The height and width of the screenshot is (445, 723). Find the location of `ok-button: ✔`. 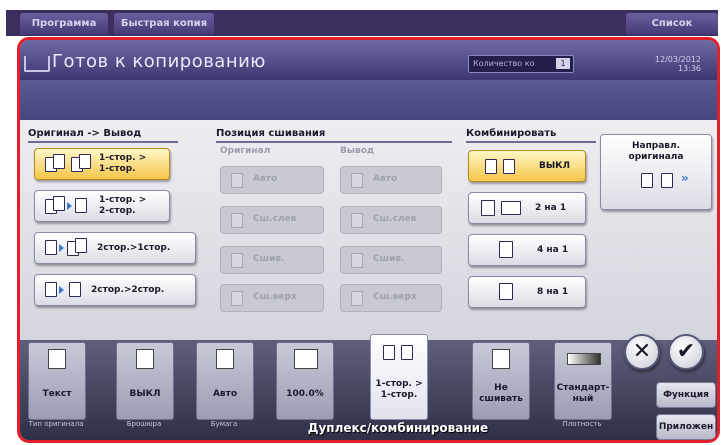

ok-button: ✔ is located at coordinates (686, 352).